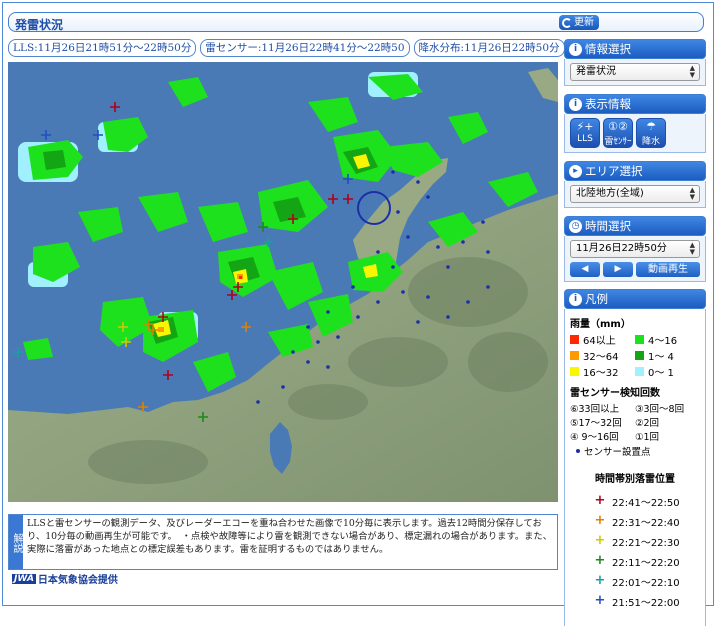 The image size is (720, 626). What do you see at coordinates (646, 563) in the screenshot?
I see `time-legend-label: 22:11～22:20` at bounding box center [646, 563].